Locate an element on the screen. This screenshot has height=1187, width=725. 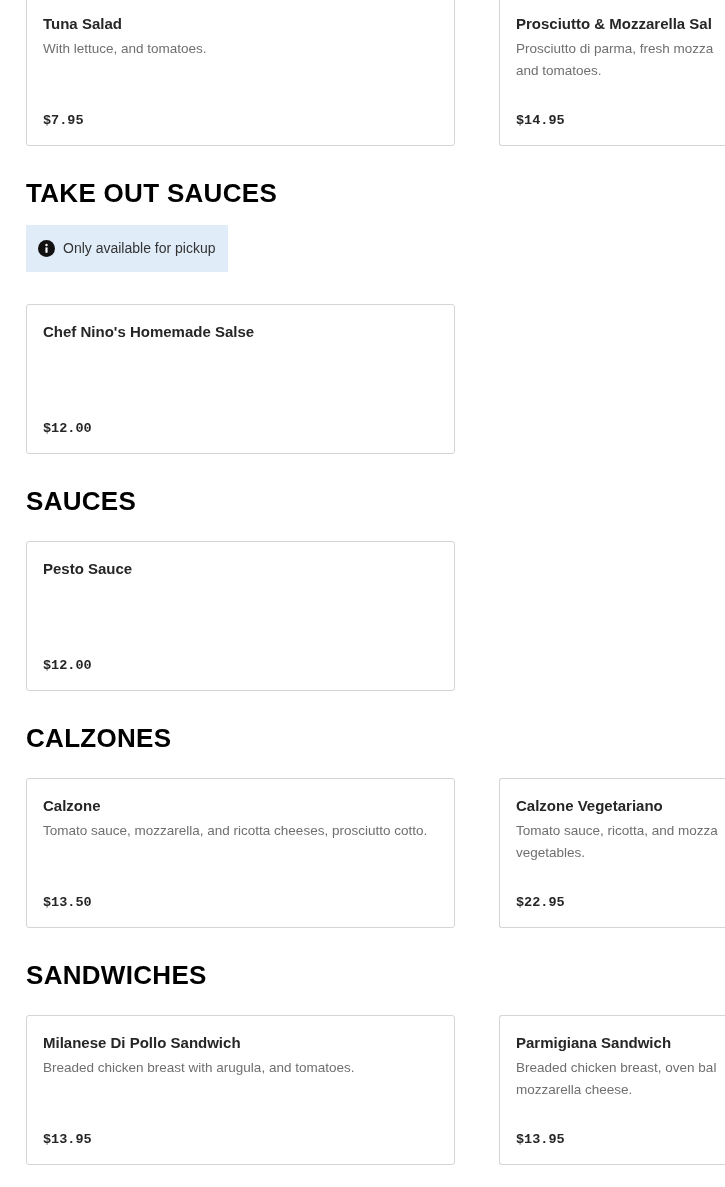
item-name: Milanese Di Pollo Sandwich is located at coordinates (142, 1043).